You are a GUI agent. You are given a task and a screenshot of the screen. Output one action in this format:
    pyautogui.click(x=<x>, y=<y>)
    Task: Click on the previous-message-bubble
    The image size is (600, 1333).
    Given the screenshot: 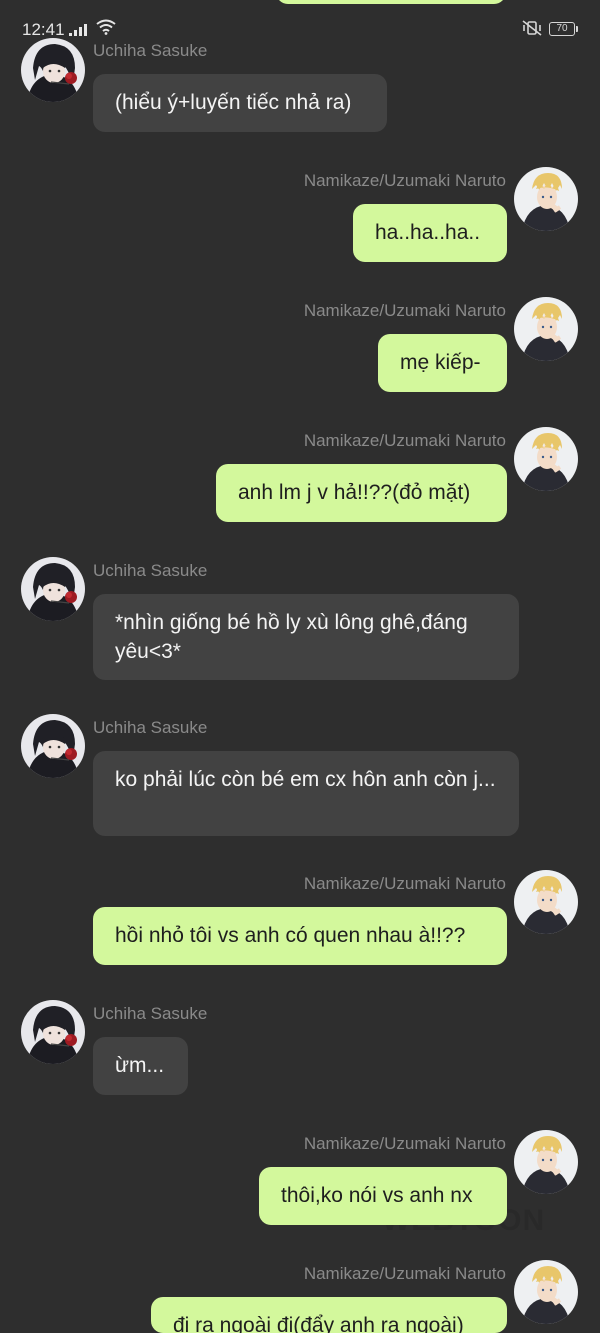 What is the action you would take?
    pyautogui.click(x=391, y=2)
    